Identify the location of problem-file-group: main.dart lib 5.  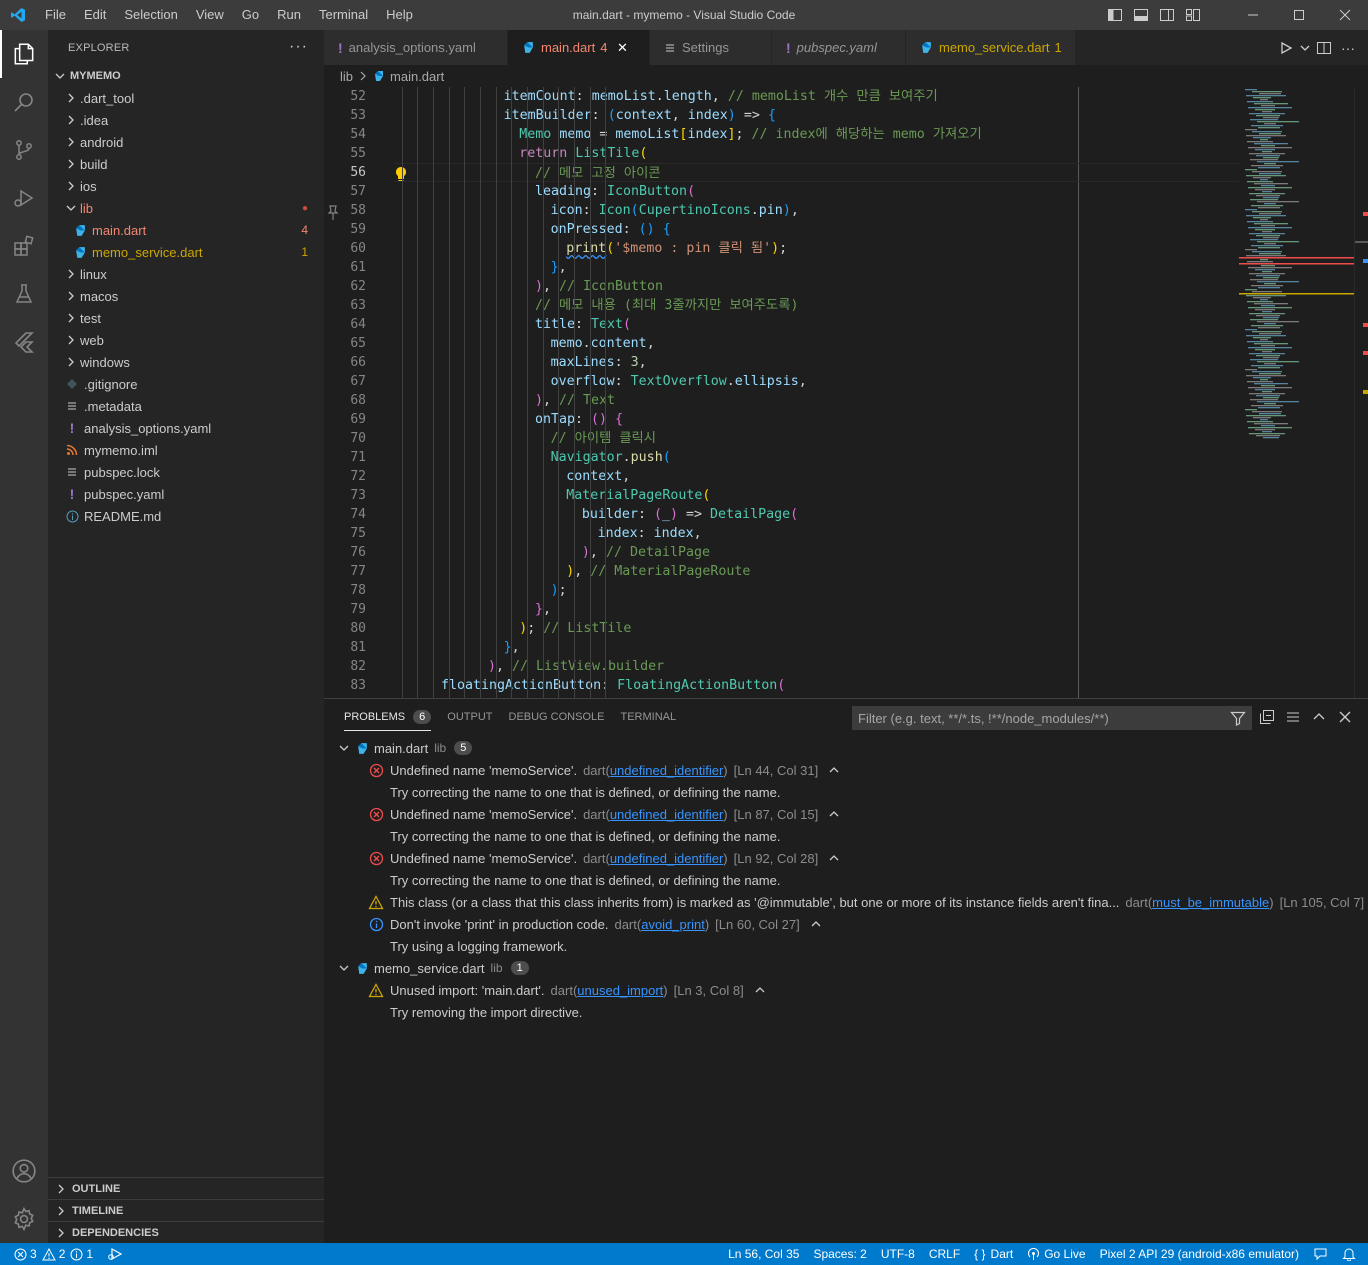
(846, 748).